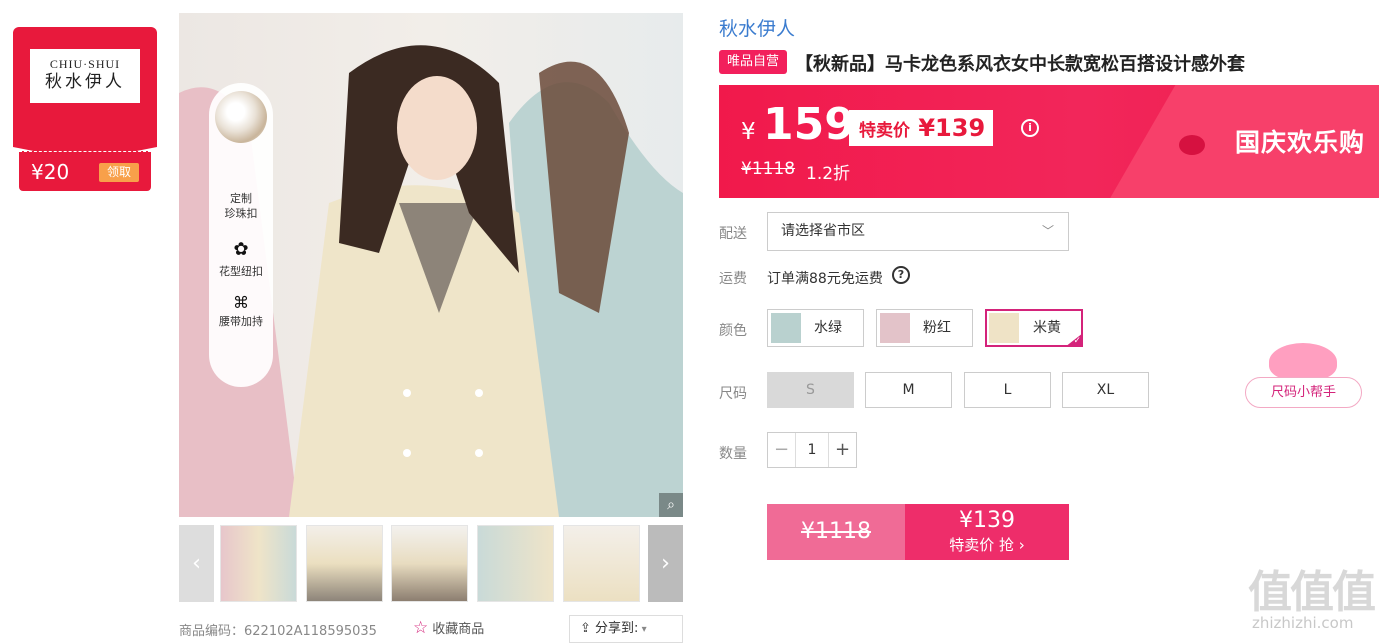 The width and height of the screenshot is (1397, 643). Describe the element at coordinates (733, 234) in the screenshot. I see `delivery-label: 配送` at that location.